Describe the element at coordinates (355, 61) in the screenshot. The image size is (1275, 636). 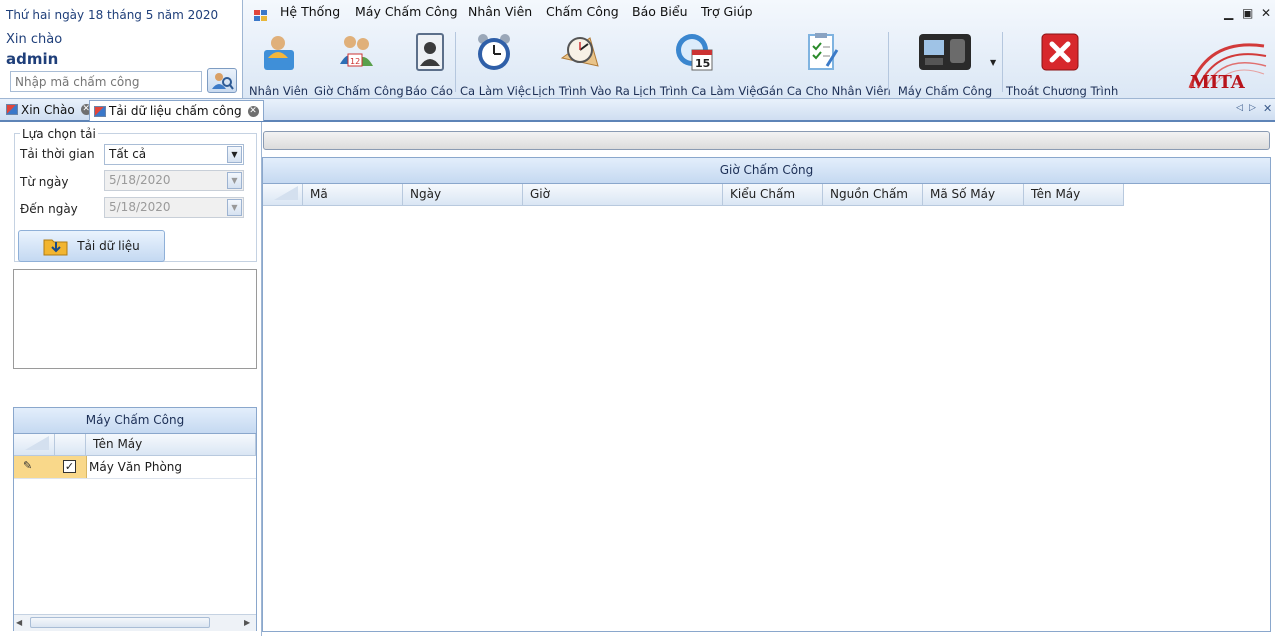
I see `svg-text: 12` at that location.